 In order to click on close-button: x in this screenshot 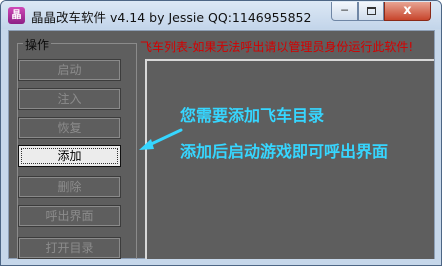, I will do `click(407, 11)`.